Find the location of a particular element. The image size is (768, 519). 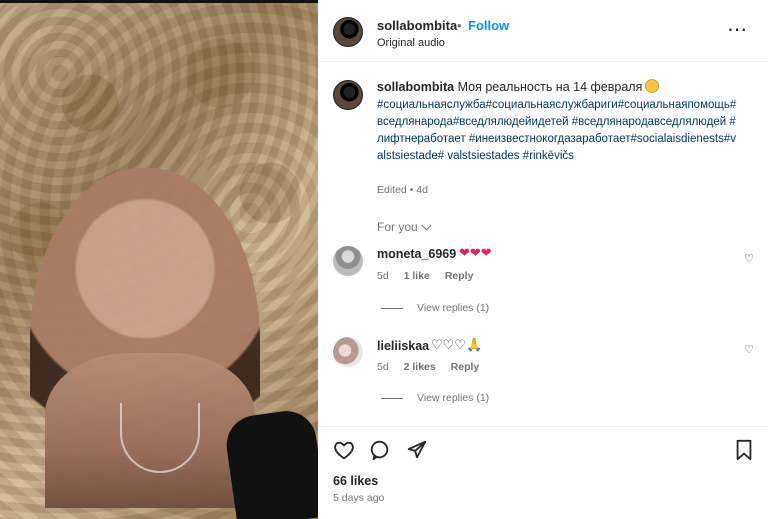

post-actions is located at coordinates (543, 448).